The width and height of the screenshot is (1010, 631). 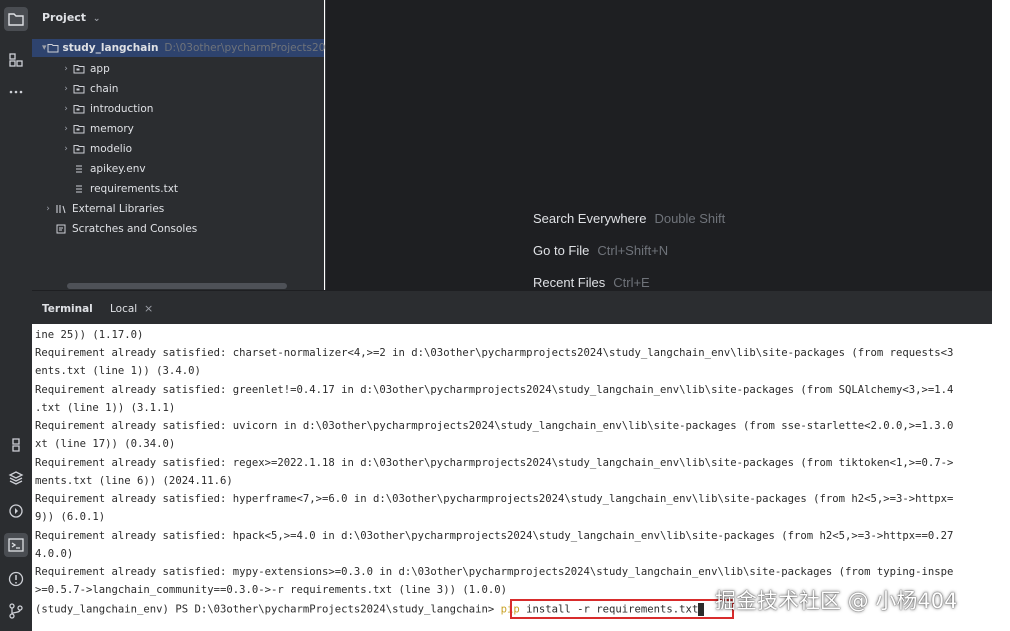 I want to click on terminal-line: ents.txt (line 1)) (3.4.0), so click(x=118, y=371).